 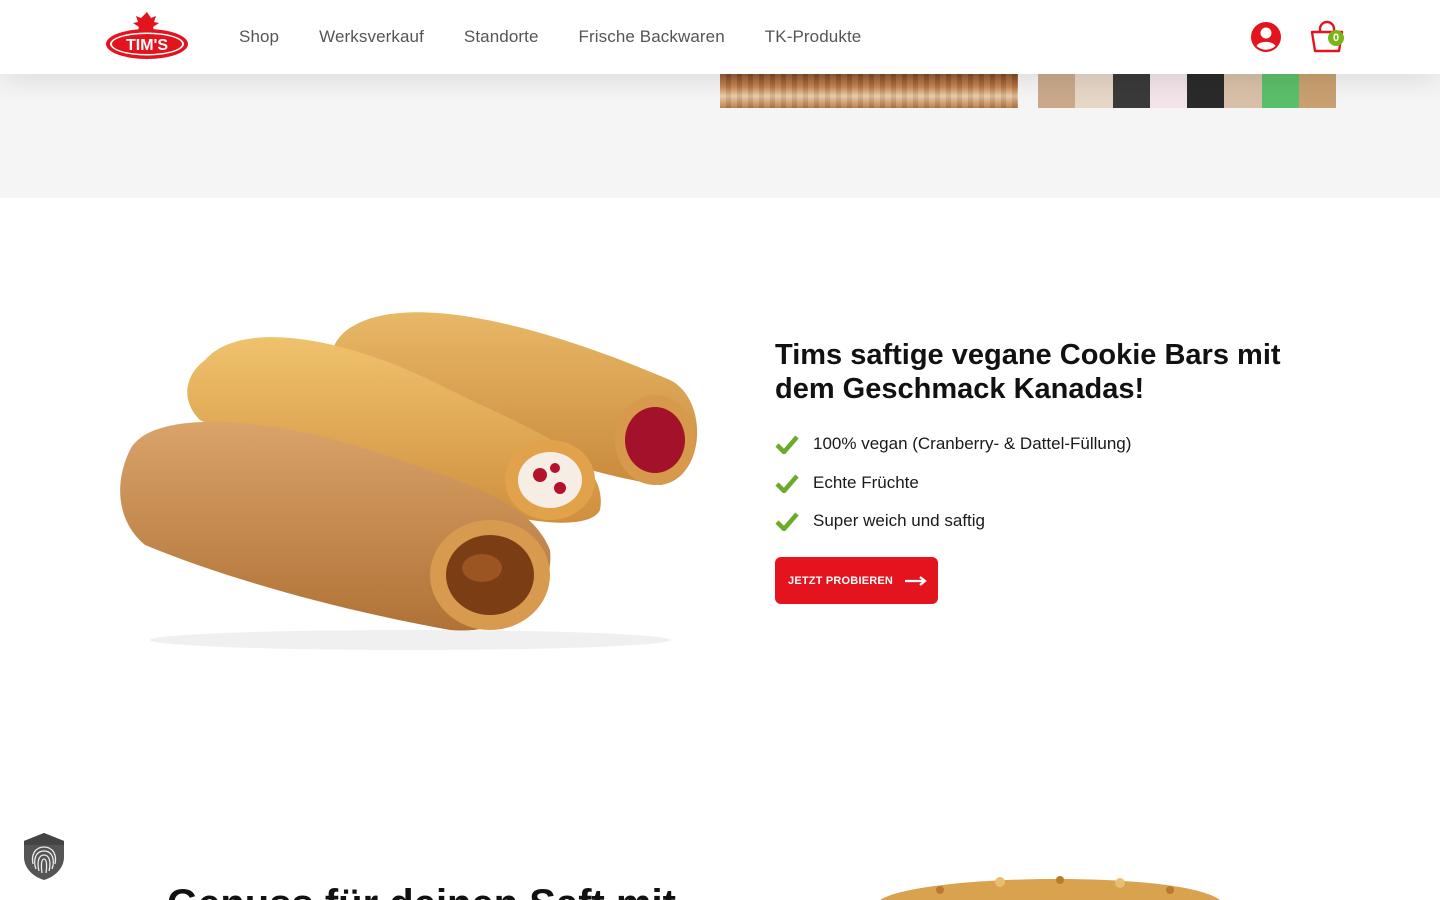 I want to click on try-now-label: JETZT PROBIEREN, so click(x=841, y=580).